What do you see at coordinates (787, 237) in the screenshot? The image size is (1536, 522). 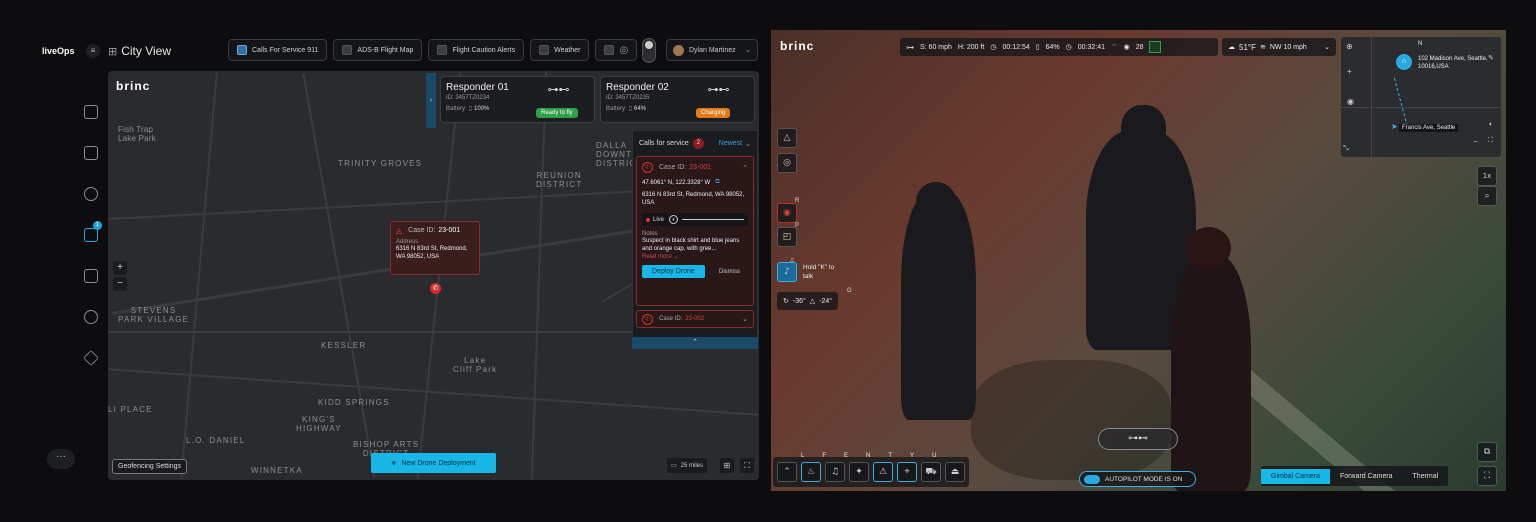 I see `snapshot-button: ◰` at bounding box center [787, 237].